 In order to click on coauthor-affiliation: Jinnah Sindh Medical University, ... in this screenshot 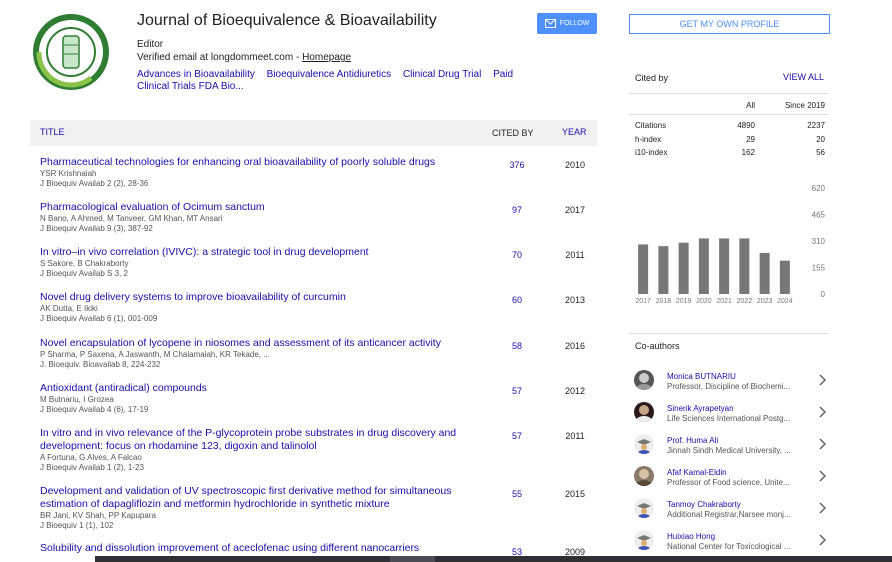, I will do `click(729, 450)`.